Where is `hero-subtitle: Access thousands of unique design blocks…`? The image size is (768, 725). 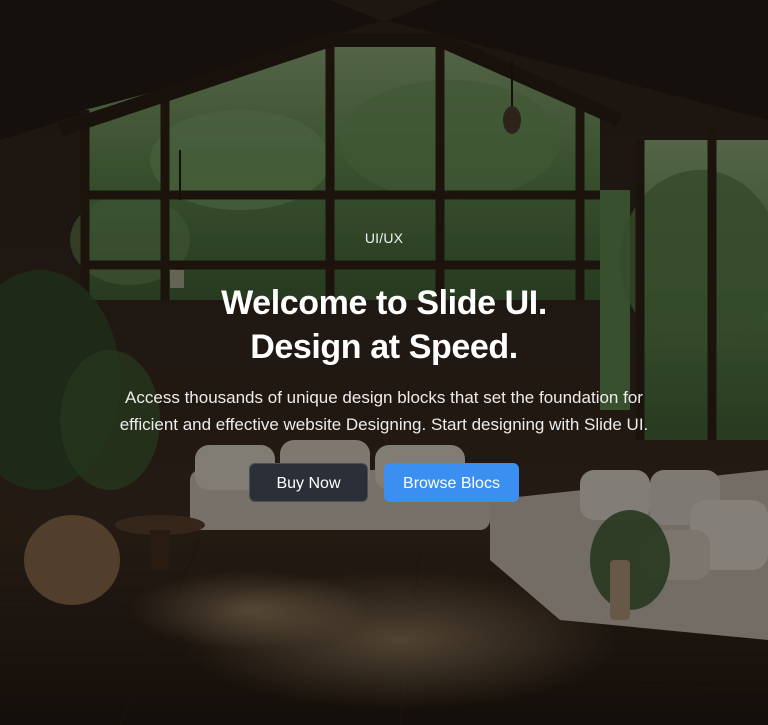
hero-subtitle: Access thousands of unique design blocks… is located at coordinates (384, 411).